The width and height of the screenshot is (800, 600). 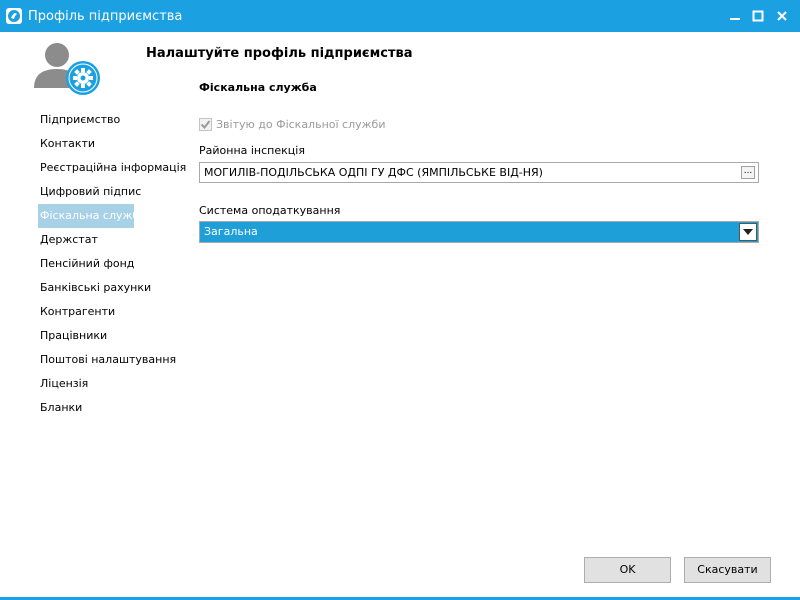 What do you see at coordinates (103, 264) in the screenshot?
I see `sidebar-item-pension-fund: Пенсійний фонд` at bounding box center [103, 264].